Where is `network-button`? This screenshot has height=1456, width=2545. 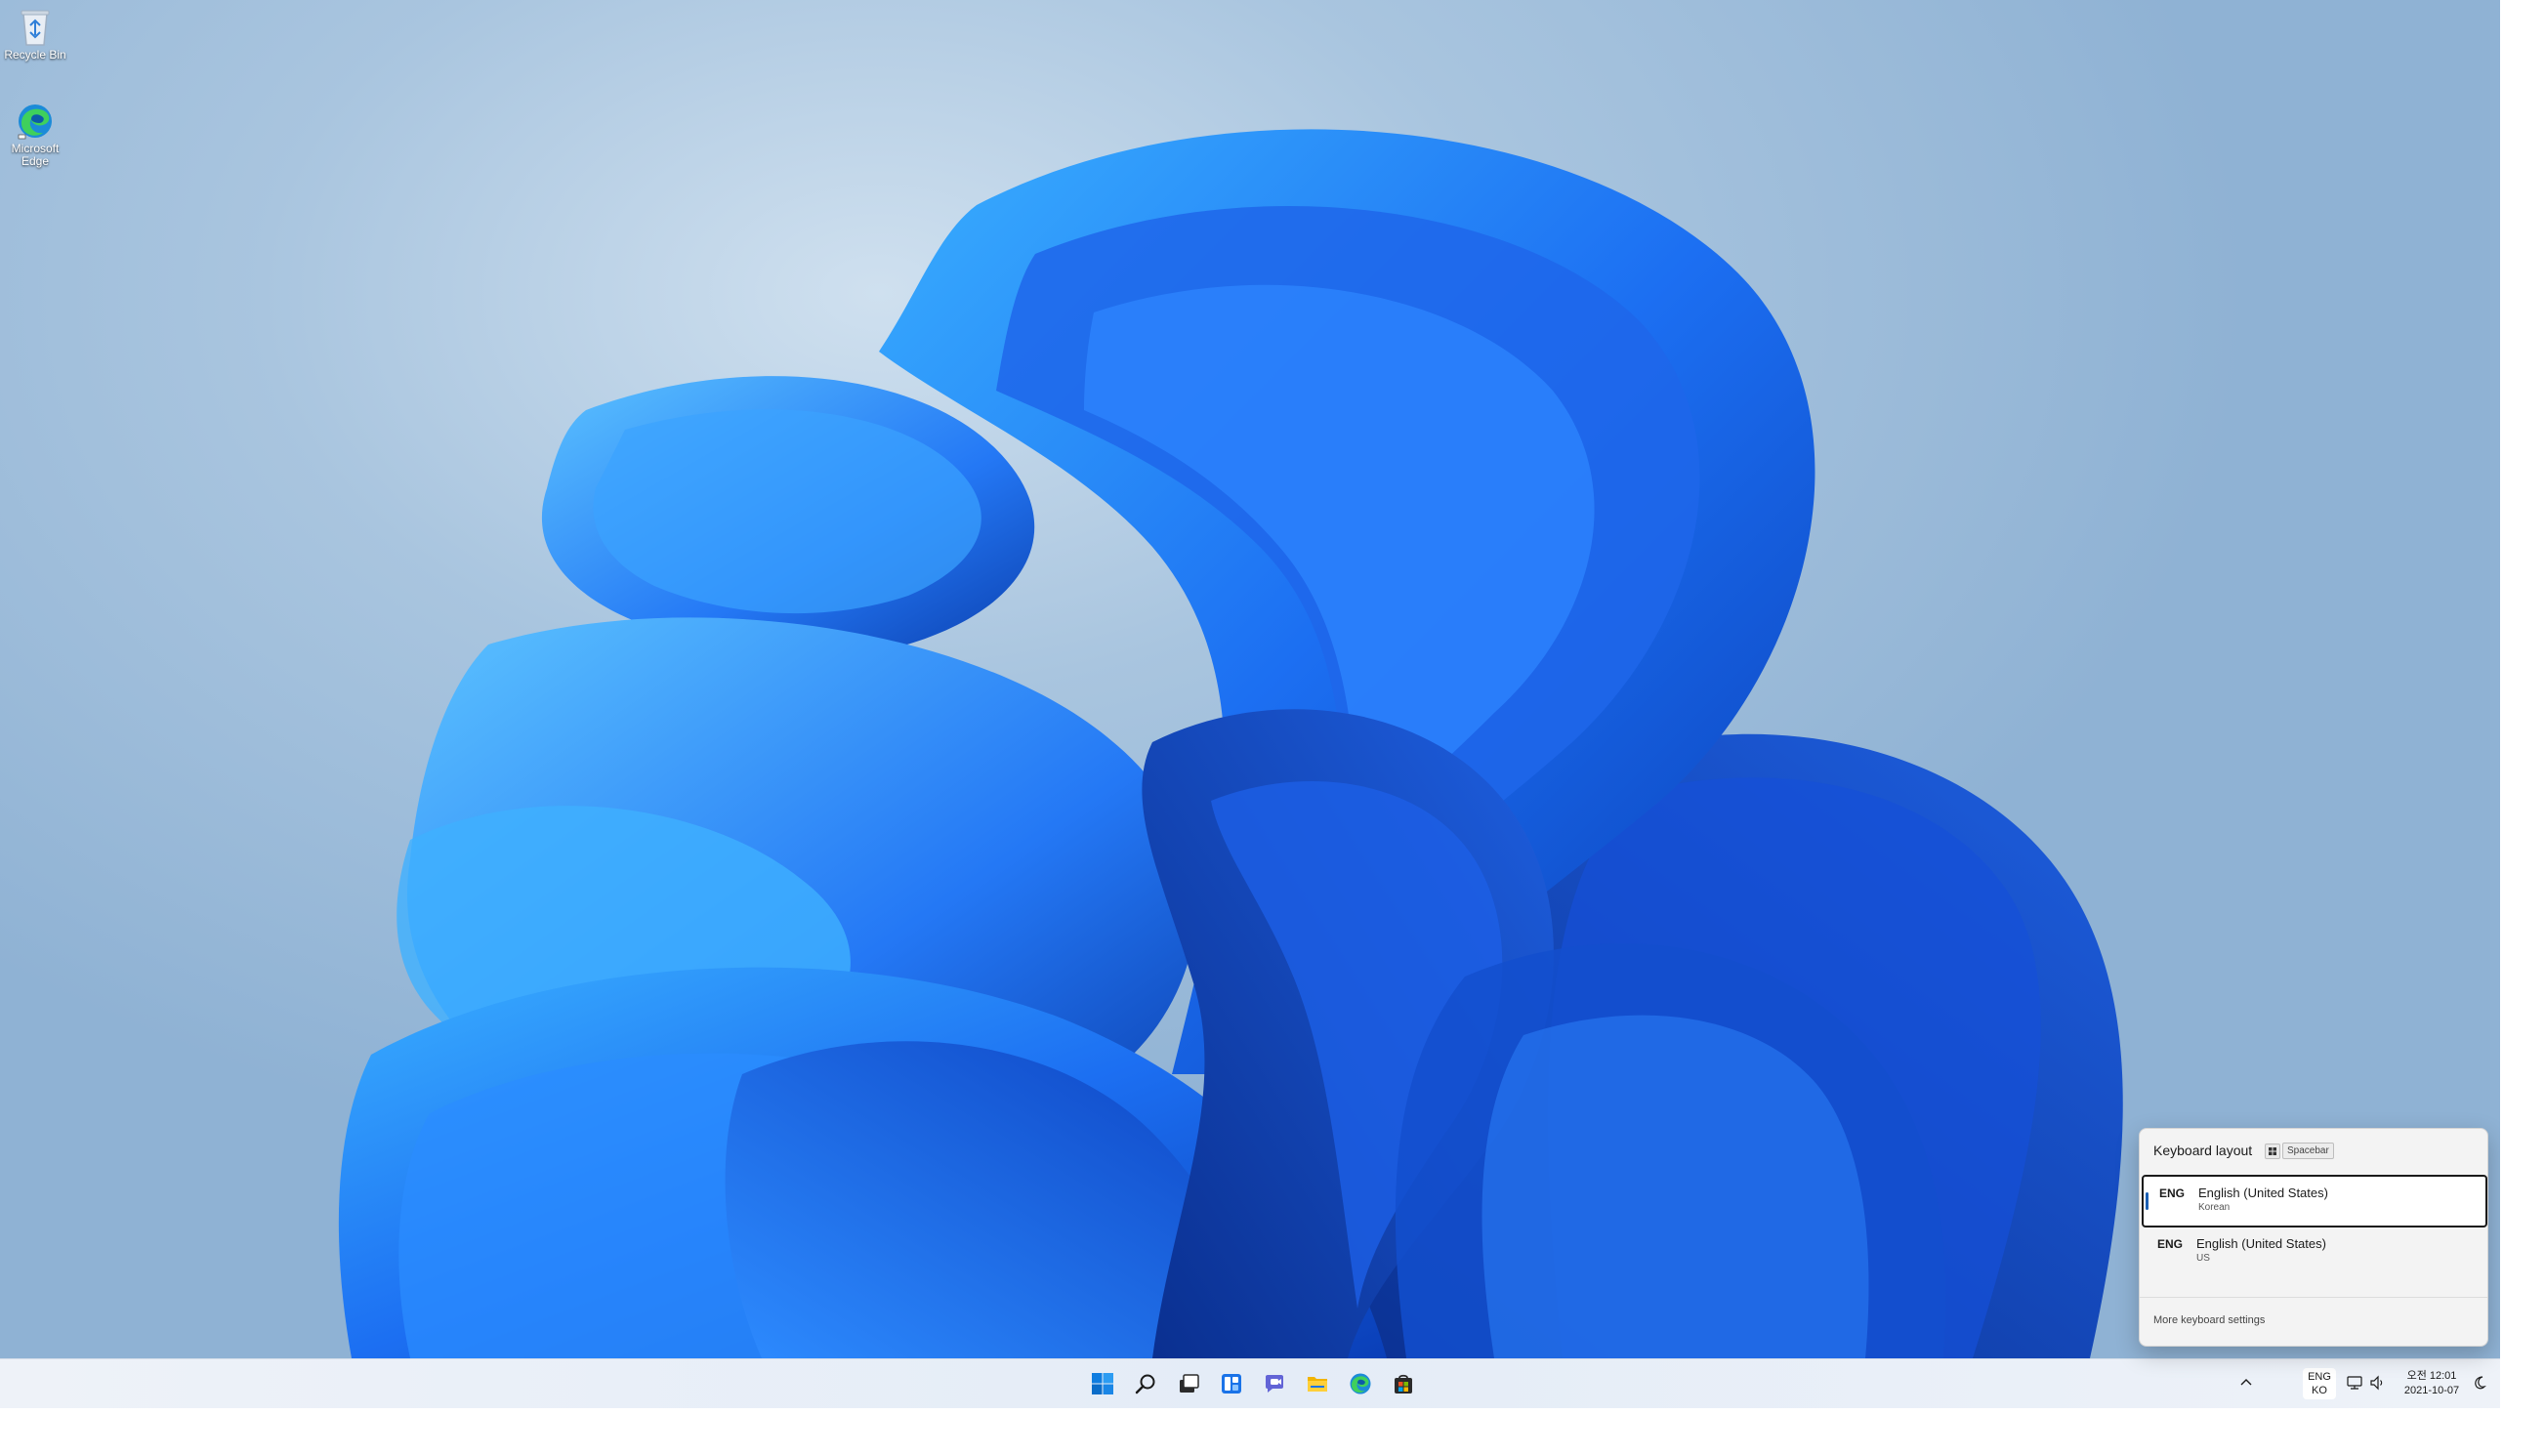
network-button is located at coordinates (2354, 1383).